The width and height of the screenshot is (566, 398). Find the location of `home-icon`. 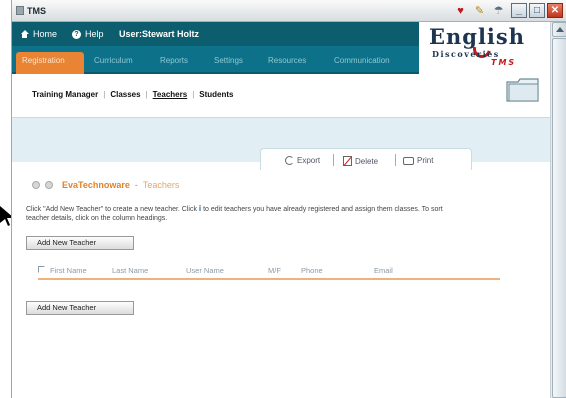

home-icon is located at coordinates (24, 34).